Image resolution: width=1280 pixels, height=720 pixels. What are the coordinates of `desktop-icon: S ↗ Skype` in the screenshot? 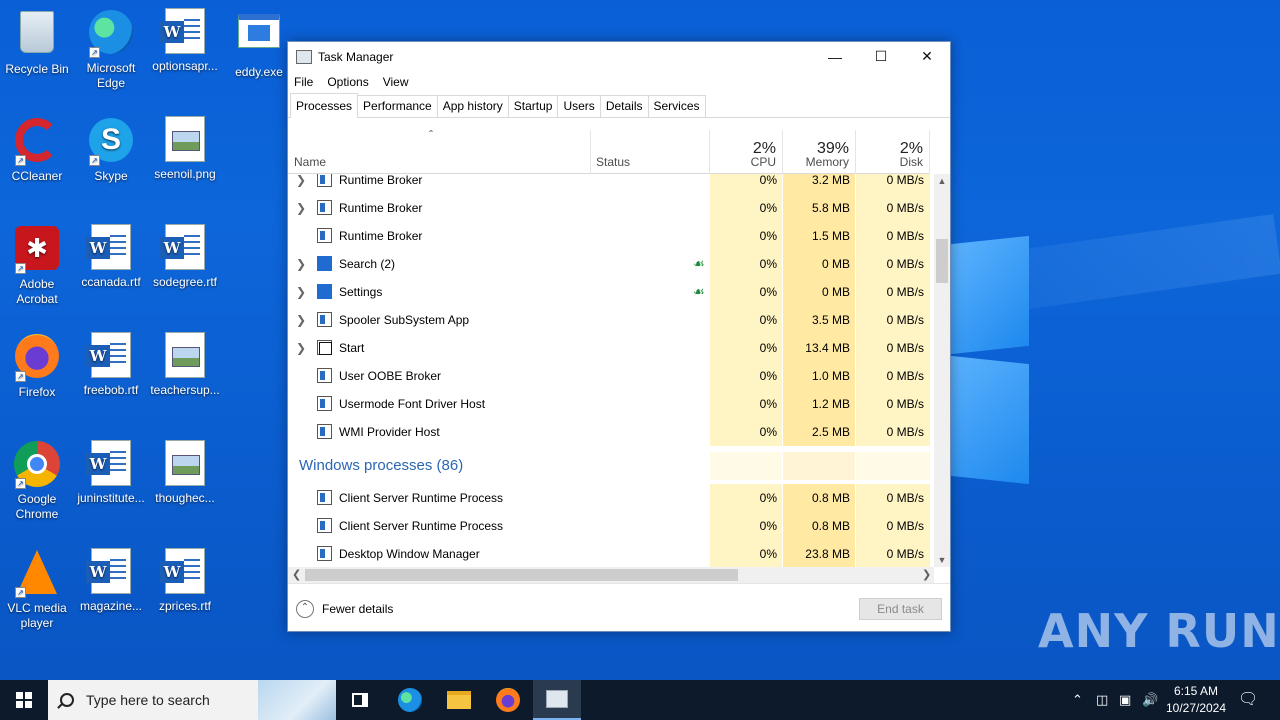 It's located at (111, 150).